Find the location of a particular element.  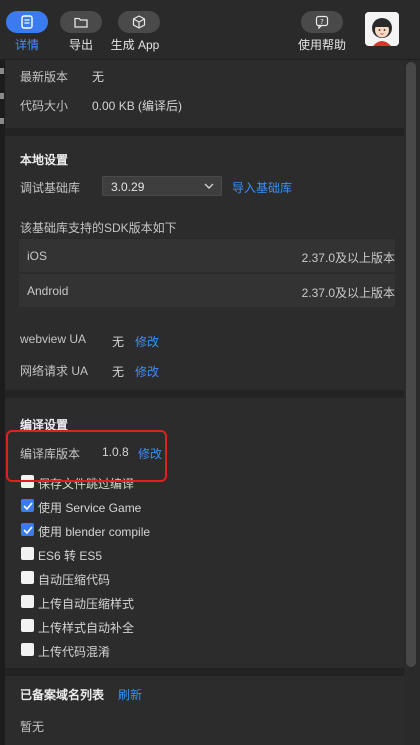

build-app-label: 生成 App is located at coordinates (135, 45).